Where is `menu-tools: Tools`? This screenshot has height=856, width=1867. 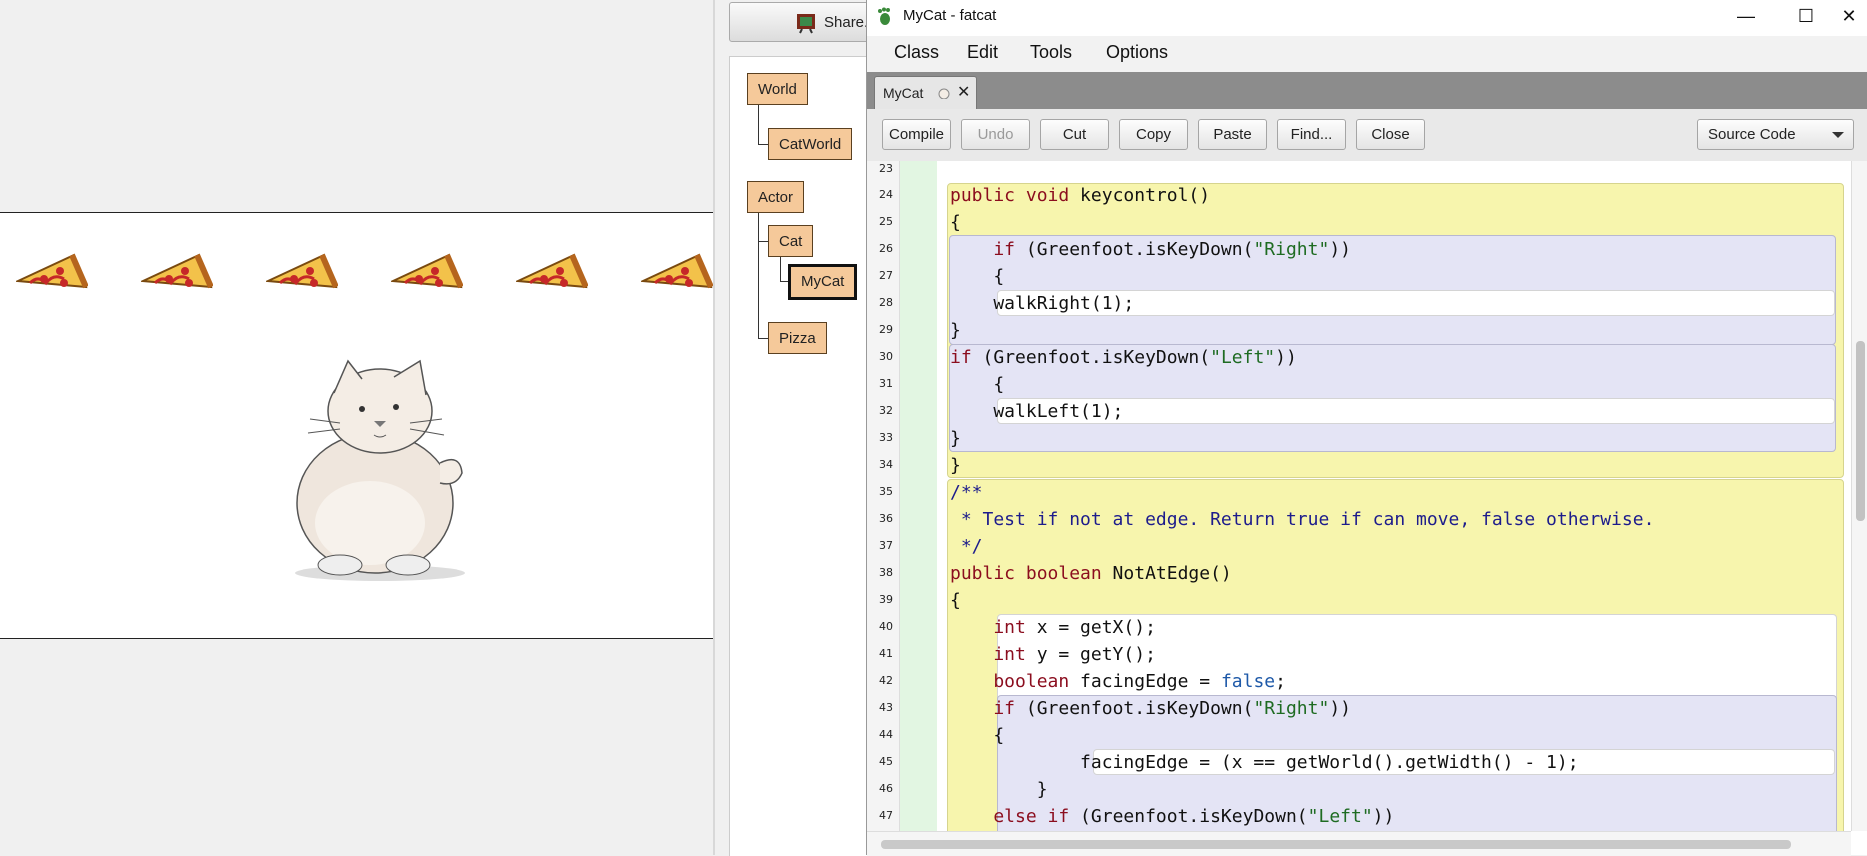 menu-tools: Tools is located at coordinates (1051, 52).